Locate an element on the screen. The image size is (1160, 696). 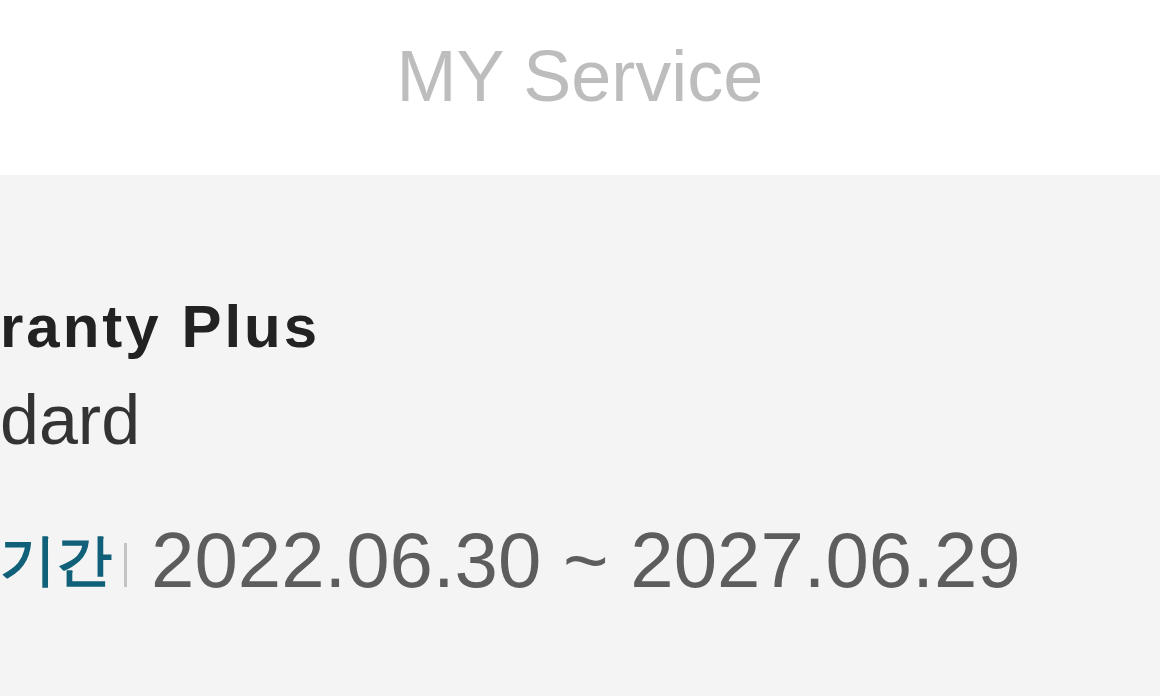
period-dates: 2022.06.30 ~ 2027.06.29 is located at coordinates (586, 560).